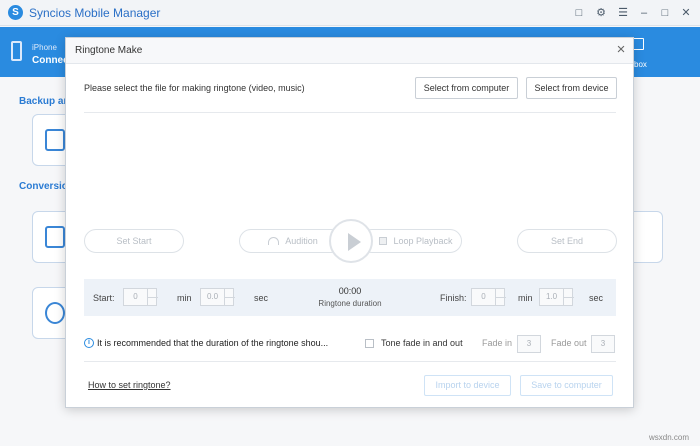 The width and height of the screenshot is (700, 446). What do you see at coordinates (212, 297) in the screenshot?
I see `start-sec-value: 0.0` at bounding box center [212, 297].